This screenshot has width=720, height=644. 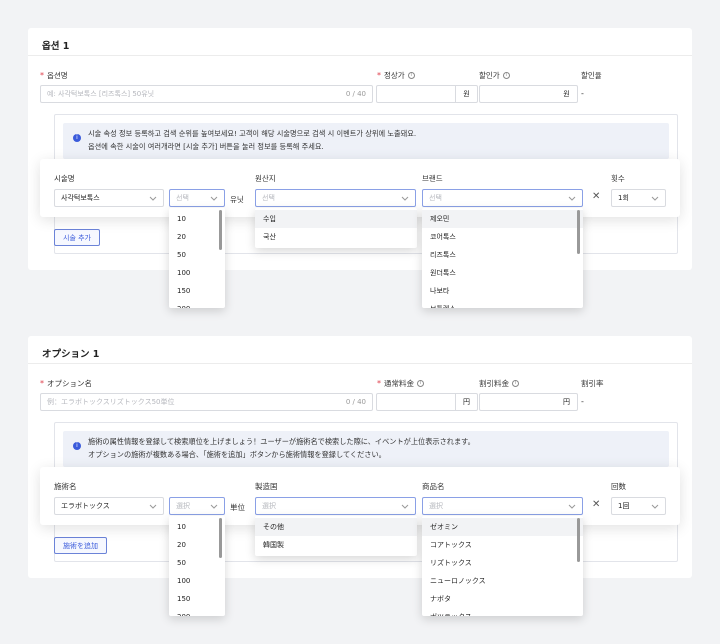 I want to click on treatment-name-value: エラボトックス, so click(x=85, y=506).